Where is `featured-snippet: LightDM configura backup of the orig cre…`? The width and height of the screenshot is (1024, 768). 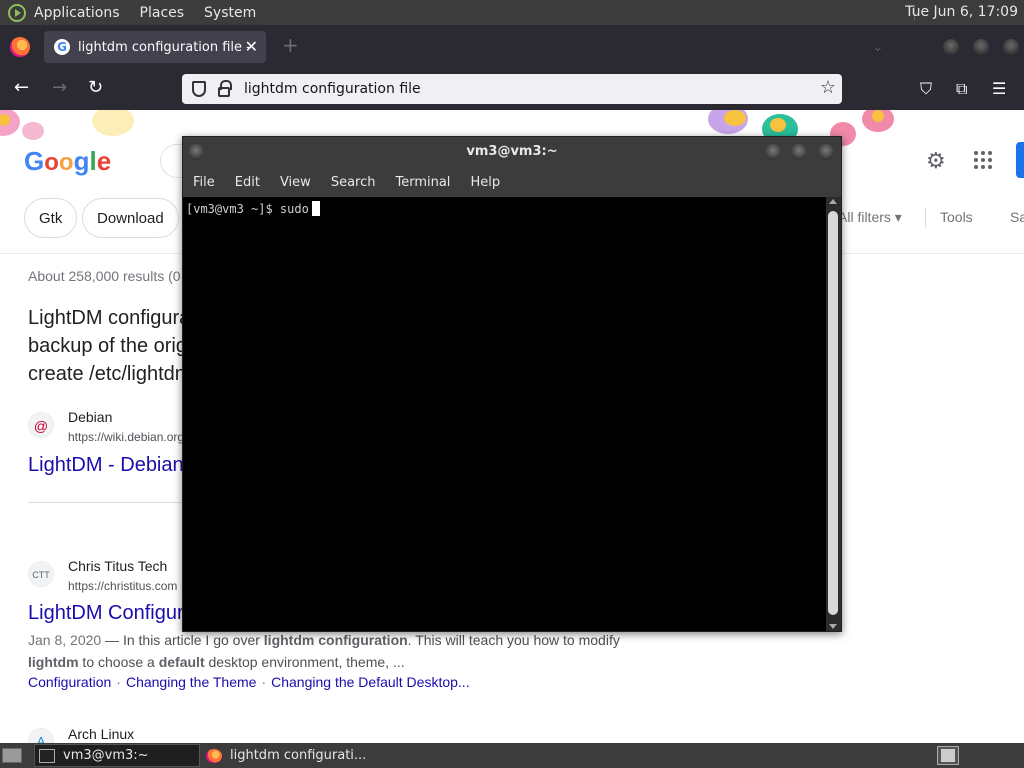 featured-snippet: LightDM configura backup of the orig cre… is located at coordinates (109, 346).